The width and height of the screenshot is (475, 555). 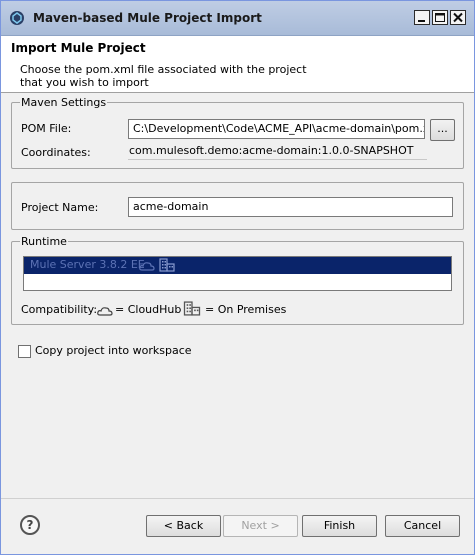 I want to click on project-group: Project Name: acme-domain, so click(x=237, y=206).